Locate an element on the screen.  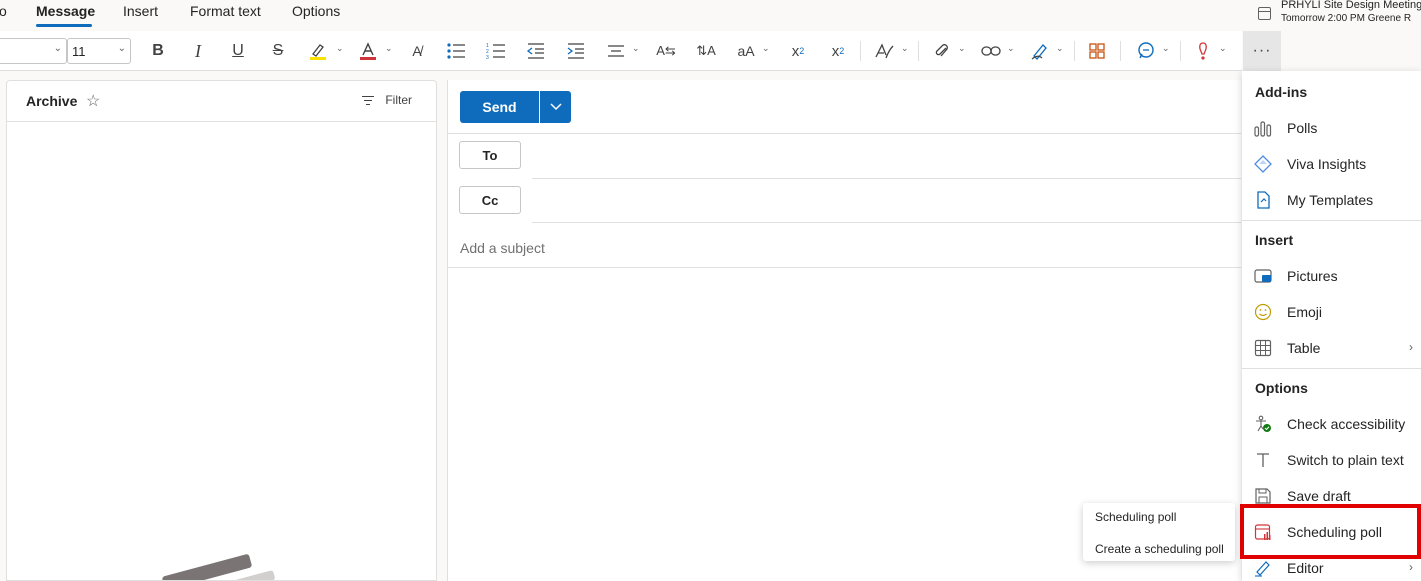
align-icon is located at coordinates (616, 51).